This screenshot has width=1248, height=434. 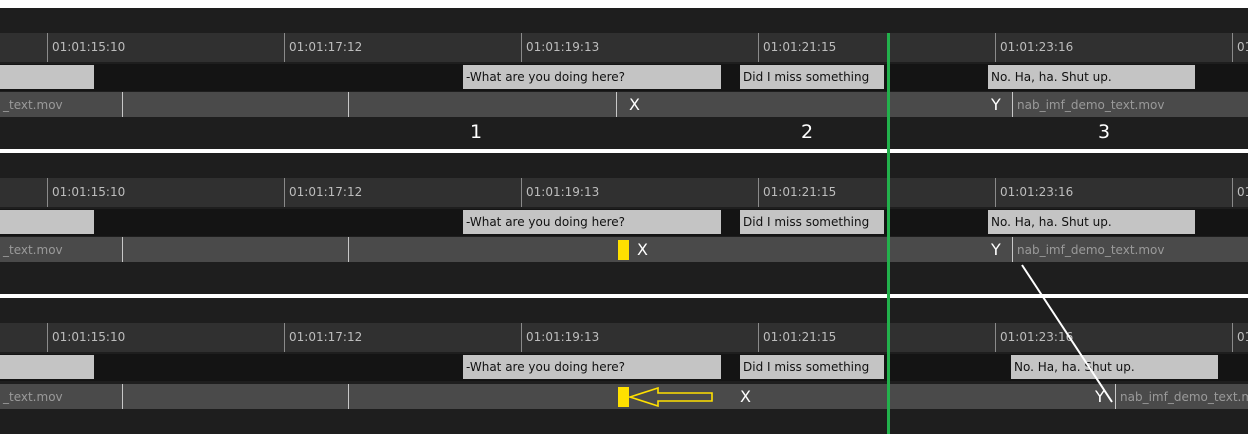 I want to click on left-arrow-icon, so click(x=670, y=397).